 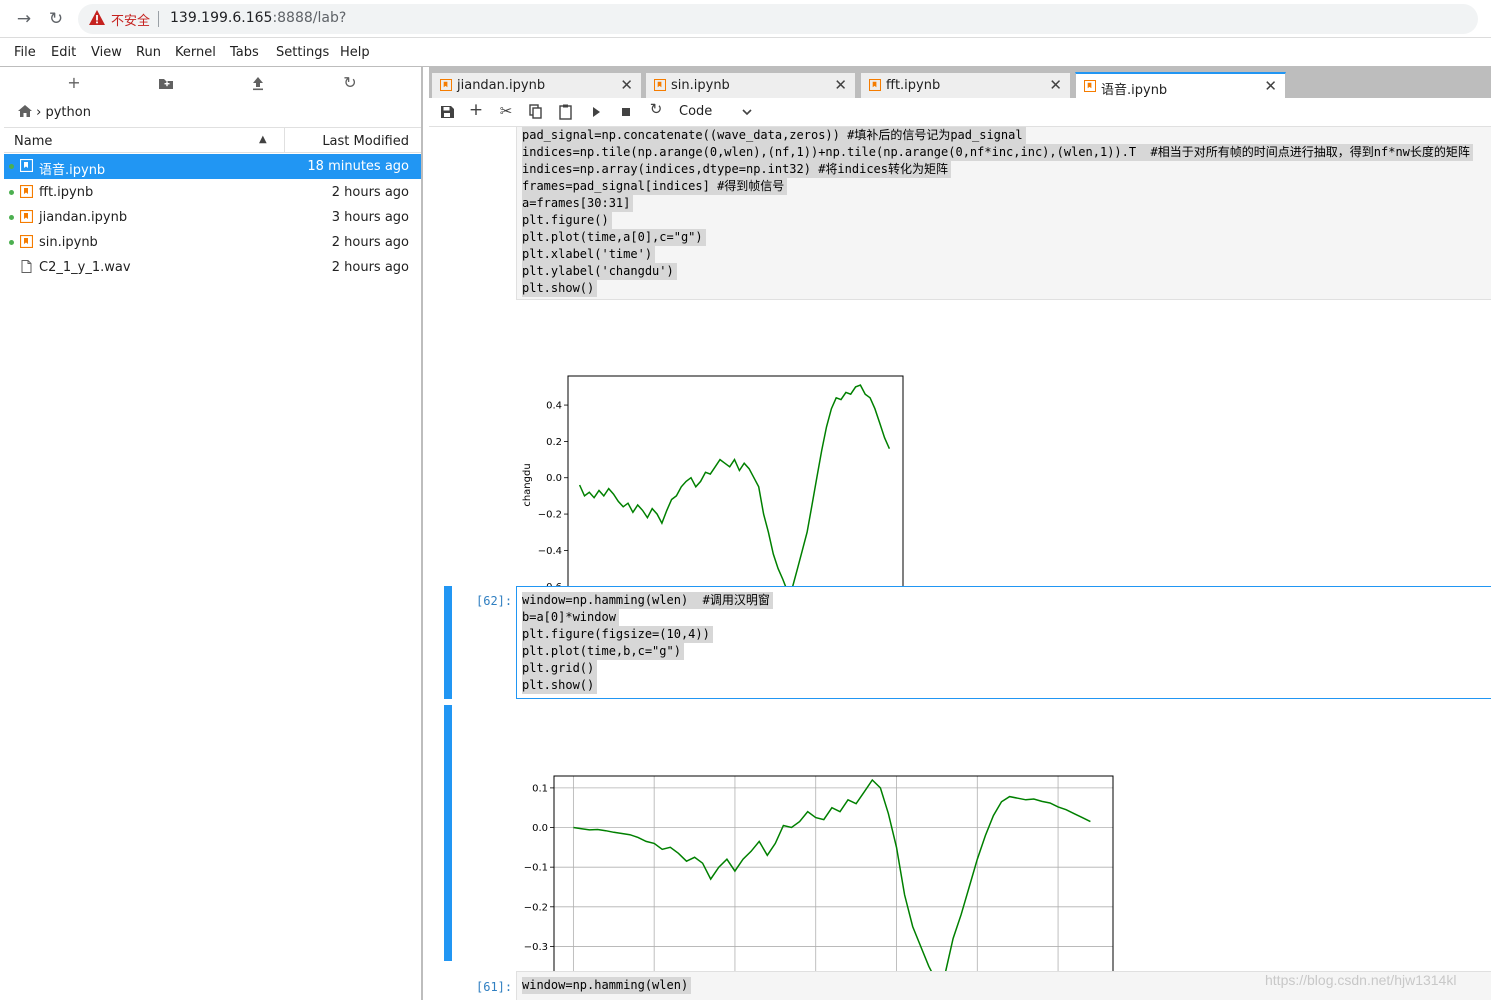 What do you see at coordinates (447, 112) in the screenshot?
I see `save-icon` at bounding box center [447, 112].